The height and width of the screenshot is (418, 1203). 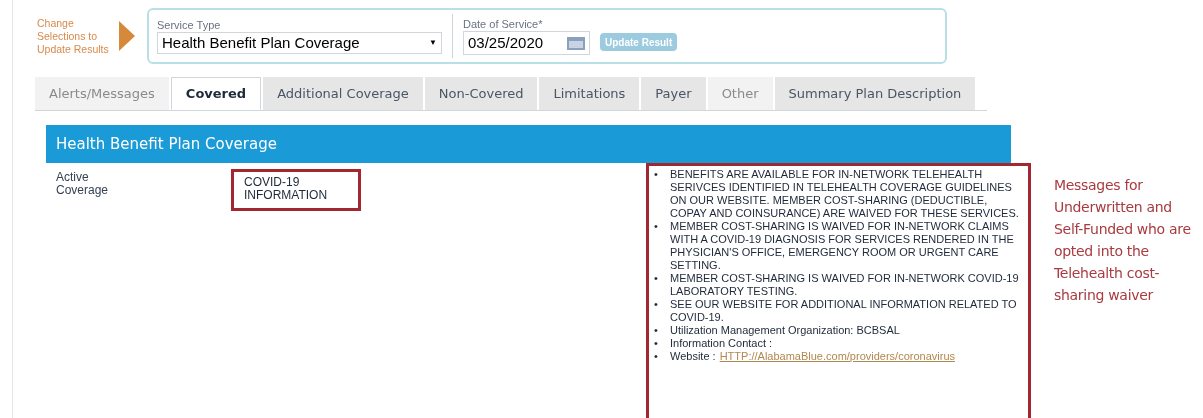 What do you see at coordinates (189, 25) in the screenshot?
I see `field-label: Service Type` at bounding box center [189, 25].